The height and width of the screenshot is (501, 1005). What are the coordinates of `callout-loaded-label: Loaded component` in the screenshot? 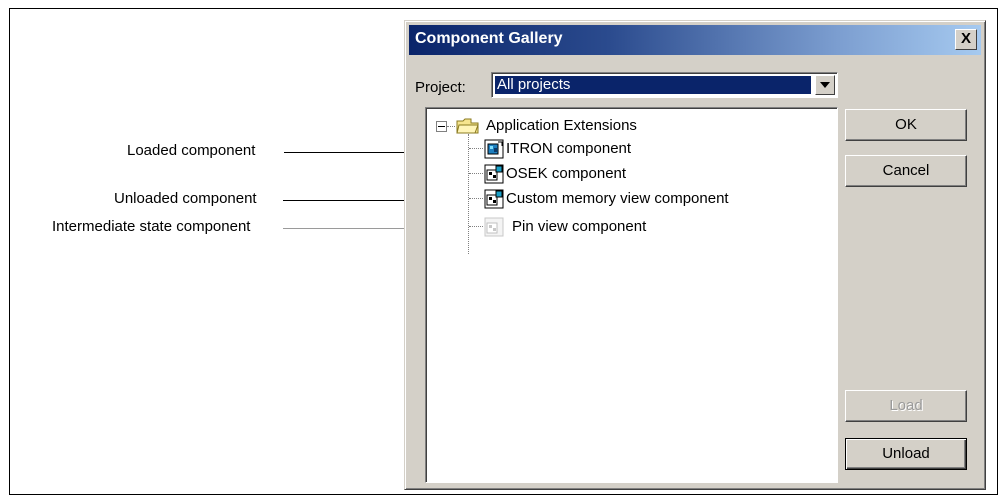 It's located at (191, 150).